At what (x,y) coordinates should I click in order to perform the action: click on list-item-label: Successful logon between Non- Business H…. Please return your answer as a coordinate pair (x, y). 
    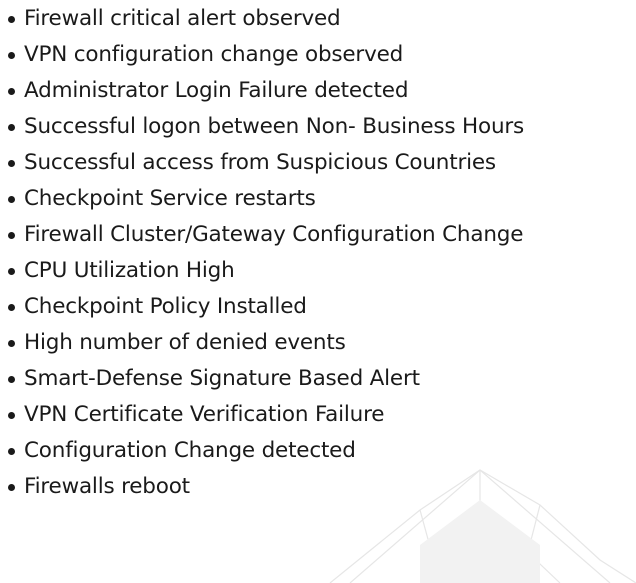
    Looking at the image, I should click on (274, 126).